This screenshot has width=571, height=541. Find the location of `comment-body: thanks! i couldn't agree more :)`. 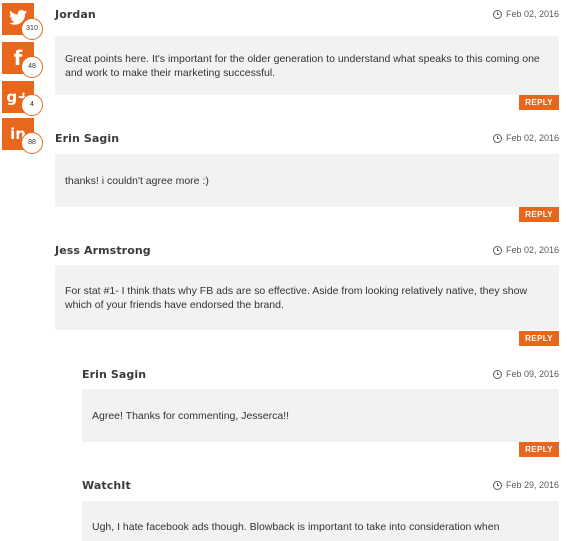

comment-body: thanks! i couldn't agree more :) is located at coordinates (307, 180).